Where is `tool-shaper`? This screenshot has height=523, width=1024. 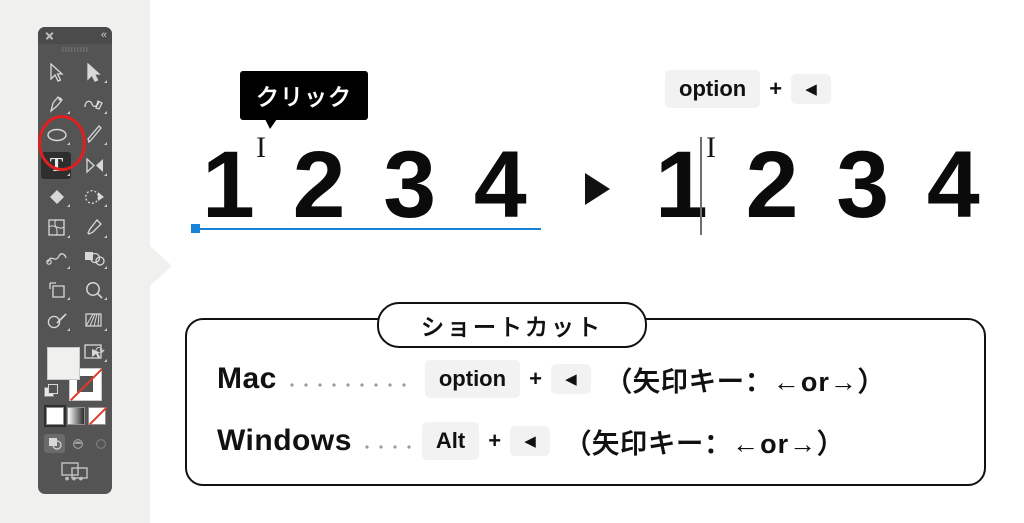 tool-shaper is located at coordinates (56, 320).